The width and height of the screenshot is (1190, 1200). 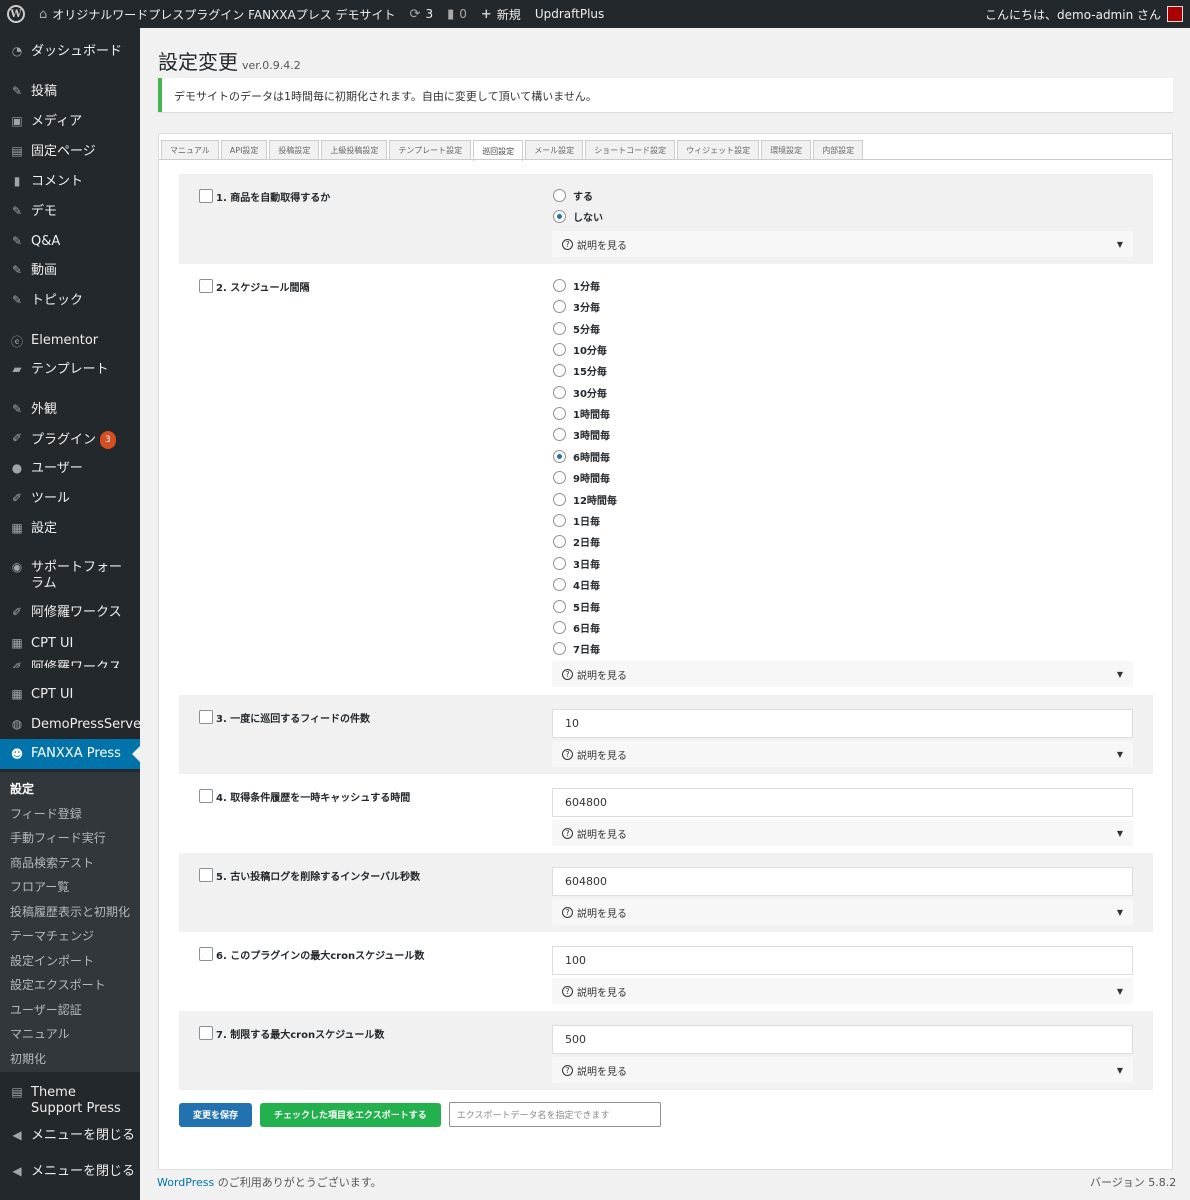 What do you see at coordinates (22, 788) in the screenshot?
I see `submenu-settings: 設定` at bounding box center [22, 788].